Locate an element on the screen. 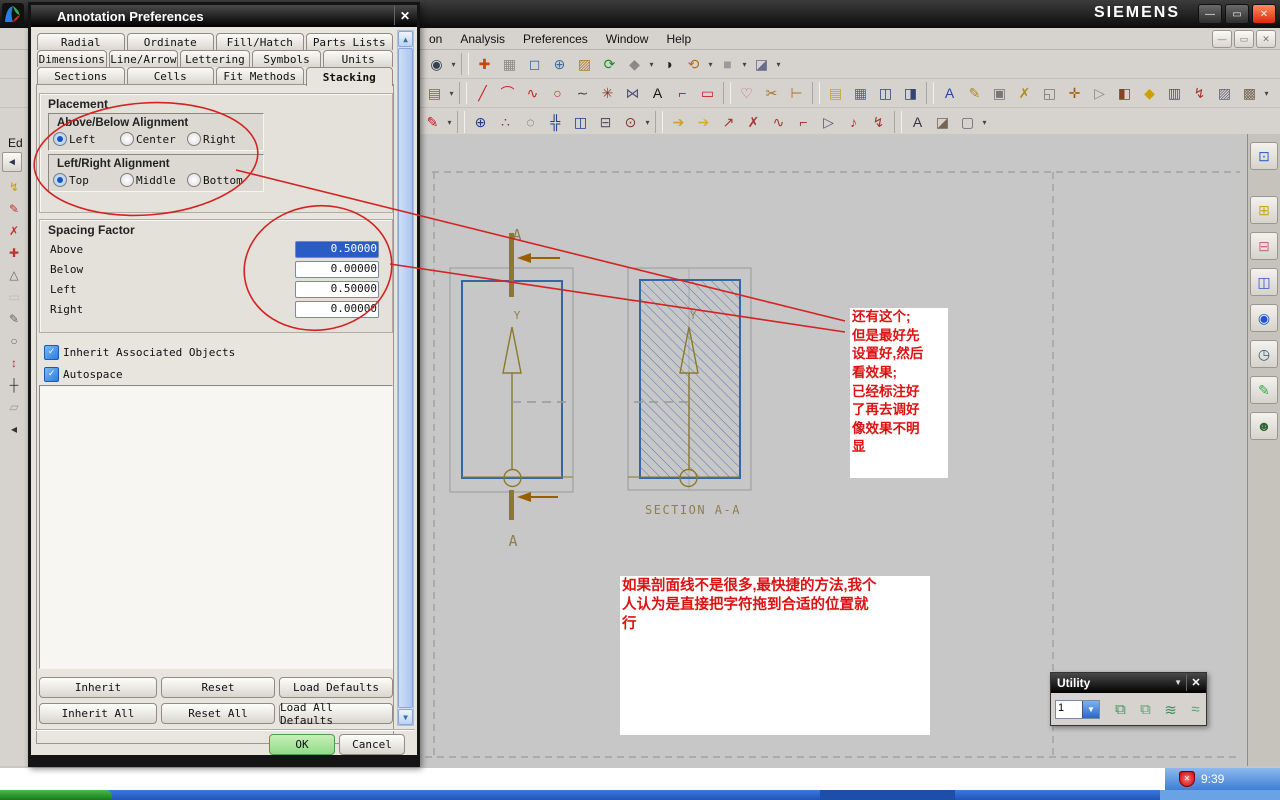 This screenshot has width=1280, height=800. restore-button: ▭ is located at coordinates (1237, 14).